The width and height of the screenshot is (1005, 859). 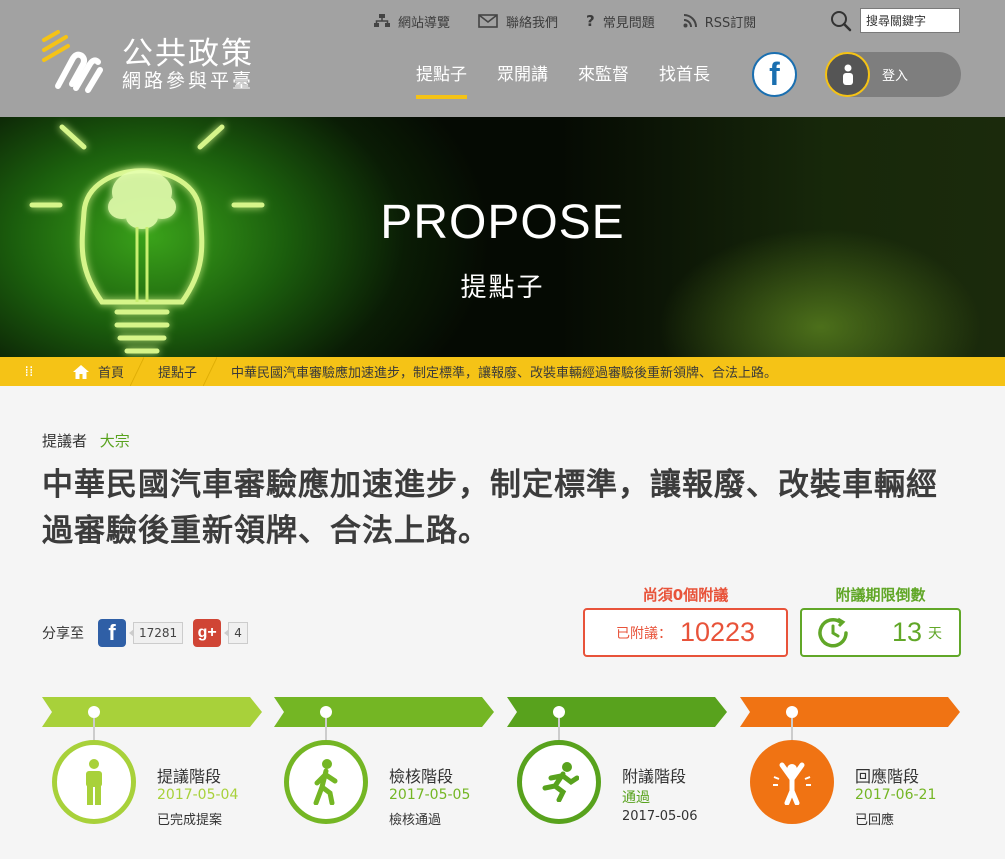 What do you see at coordinates (628, 23) in the screenshot?
I see `toplink-label: 常見問題` at bounding box center [628, 23].